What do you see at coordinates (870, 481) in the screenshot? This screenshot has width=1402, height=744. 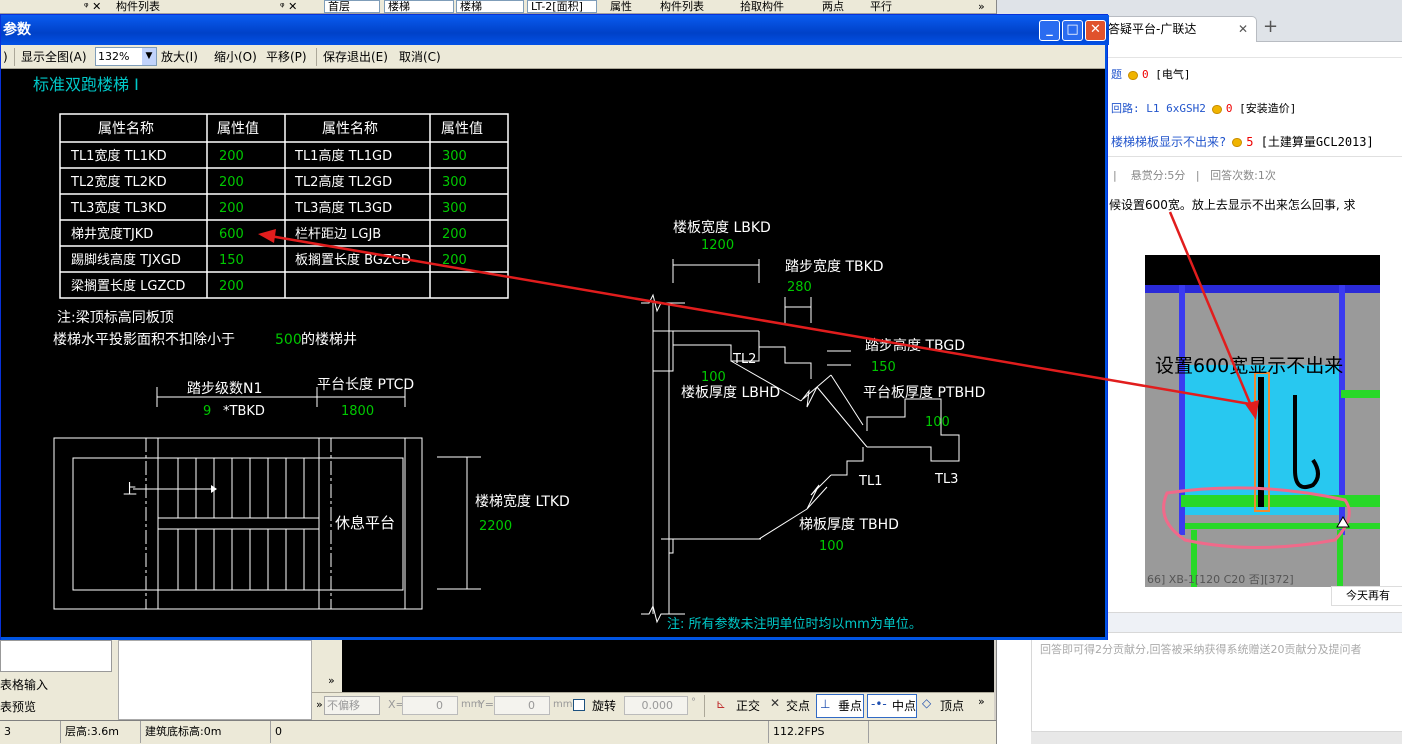 I see `tl1-label: TL1` at bounding box center [870, 481].